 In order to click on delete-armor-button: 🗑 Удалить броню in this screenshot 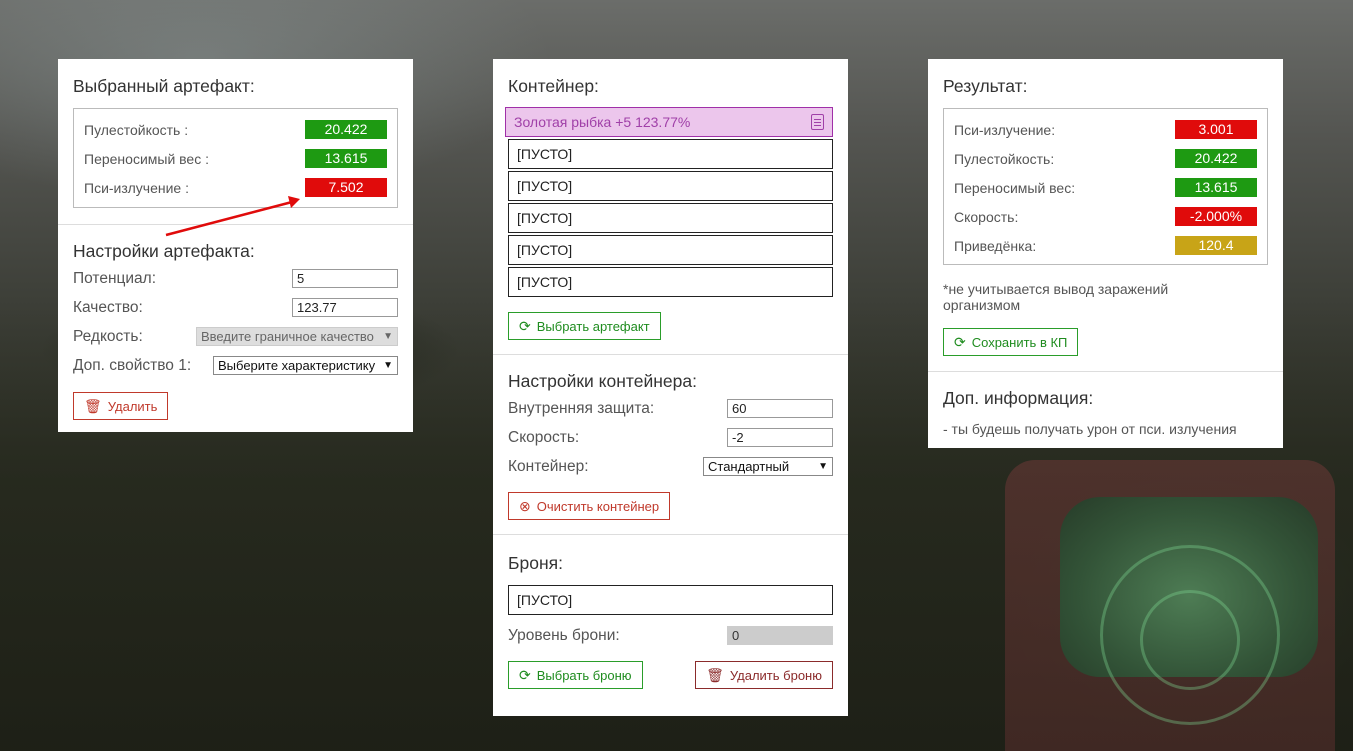, I will do `click(764, 675)`.